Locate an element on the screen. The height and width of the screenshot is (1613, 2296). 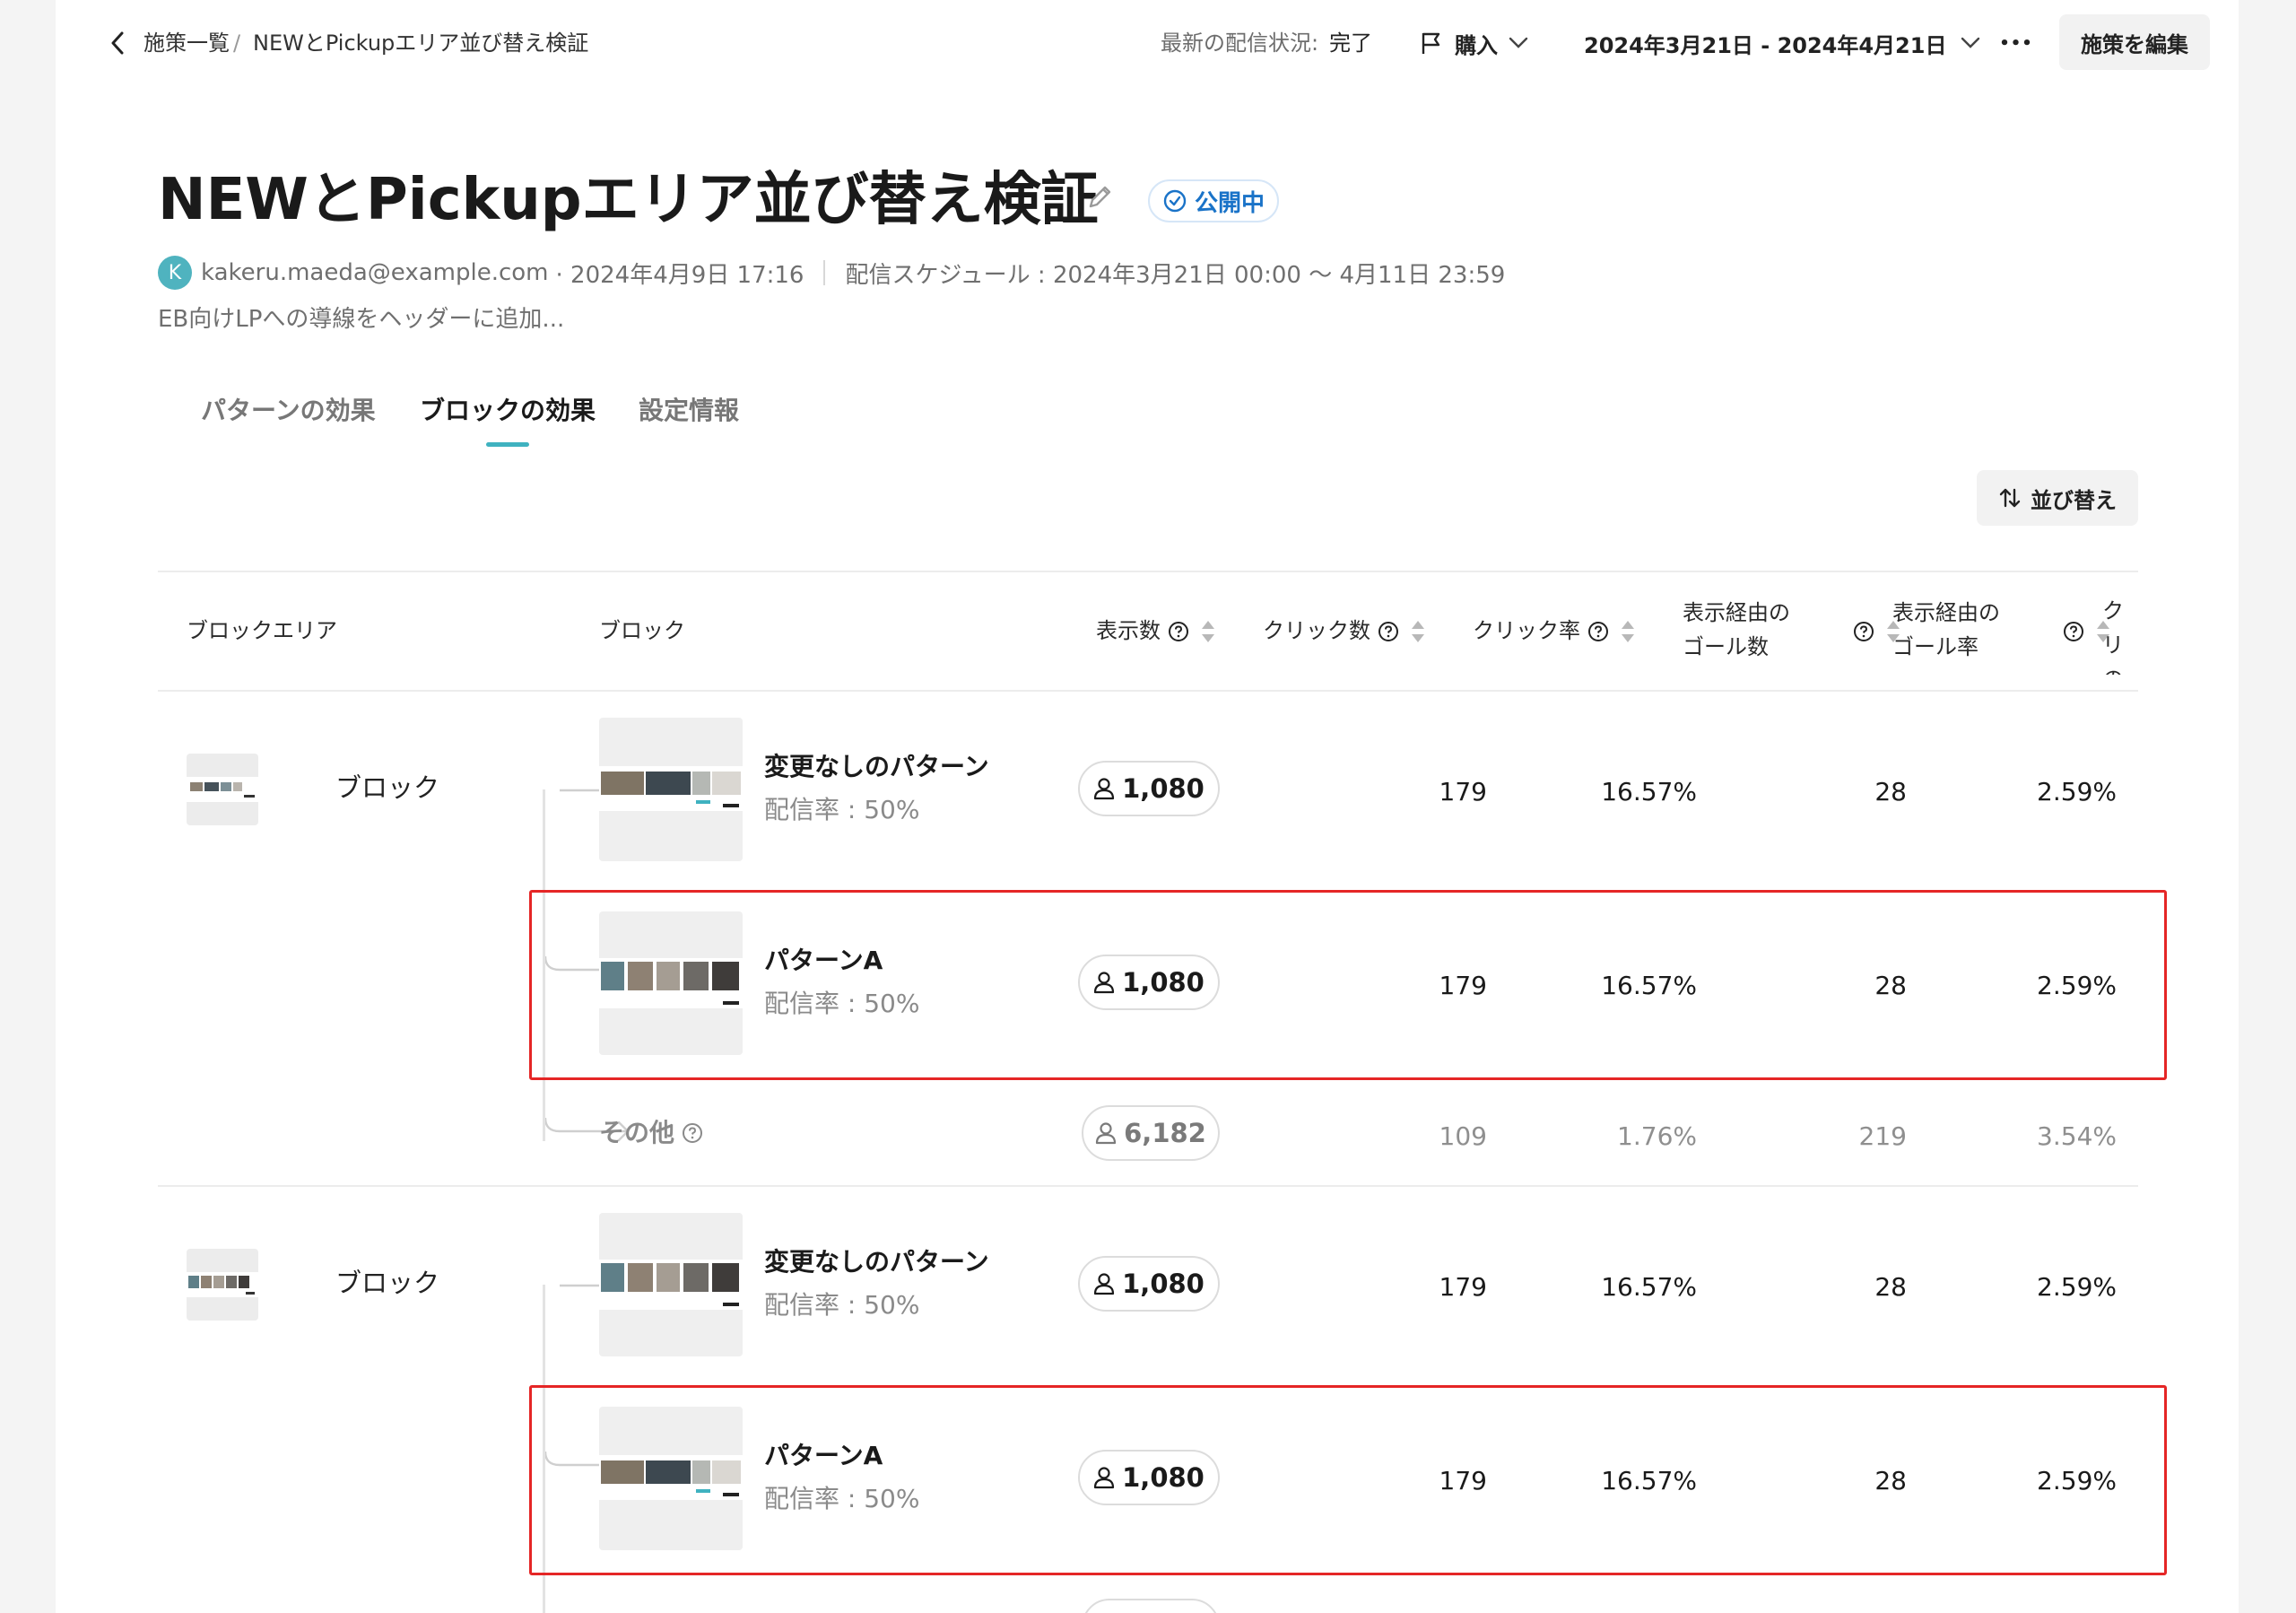
status-badge: 公開中 is located at coordinates (1214, 200).